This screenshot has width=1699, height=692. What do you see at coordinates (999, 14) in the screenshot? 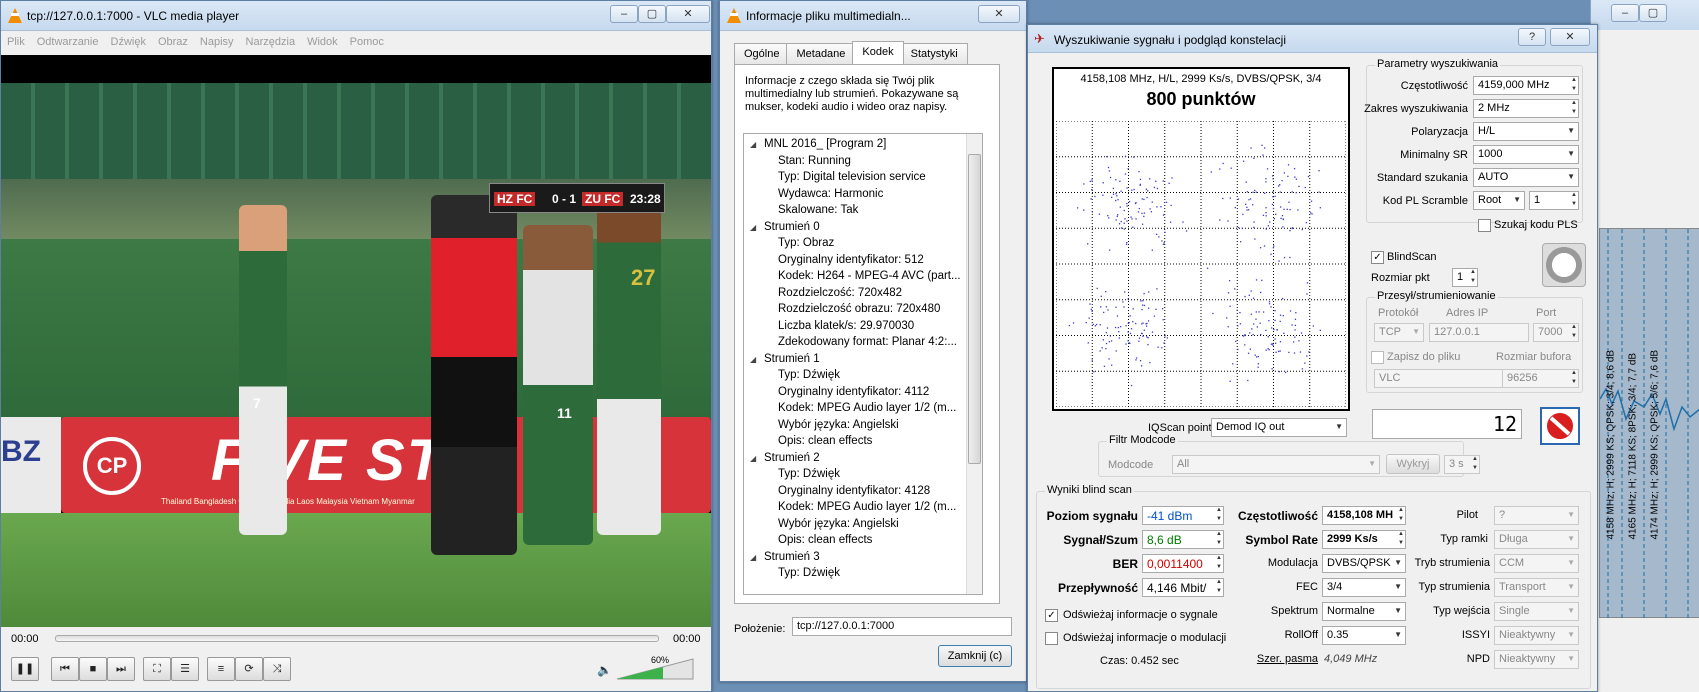
I see `info-close-button: ✕` at bounding box center [999, 14].